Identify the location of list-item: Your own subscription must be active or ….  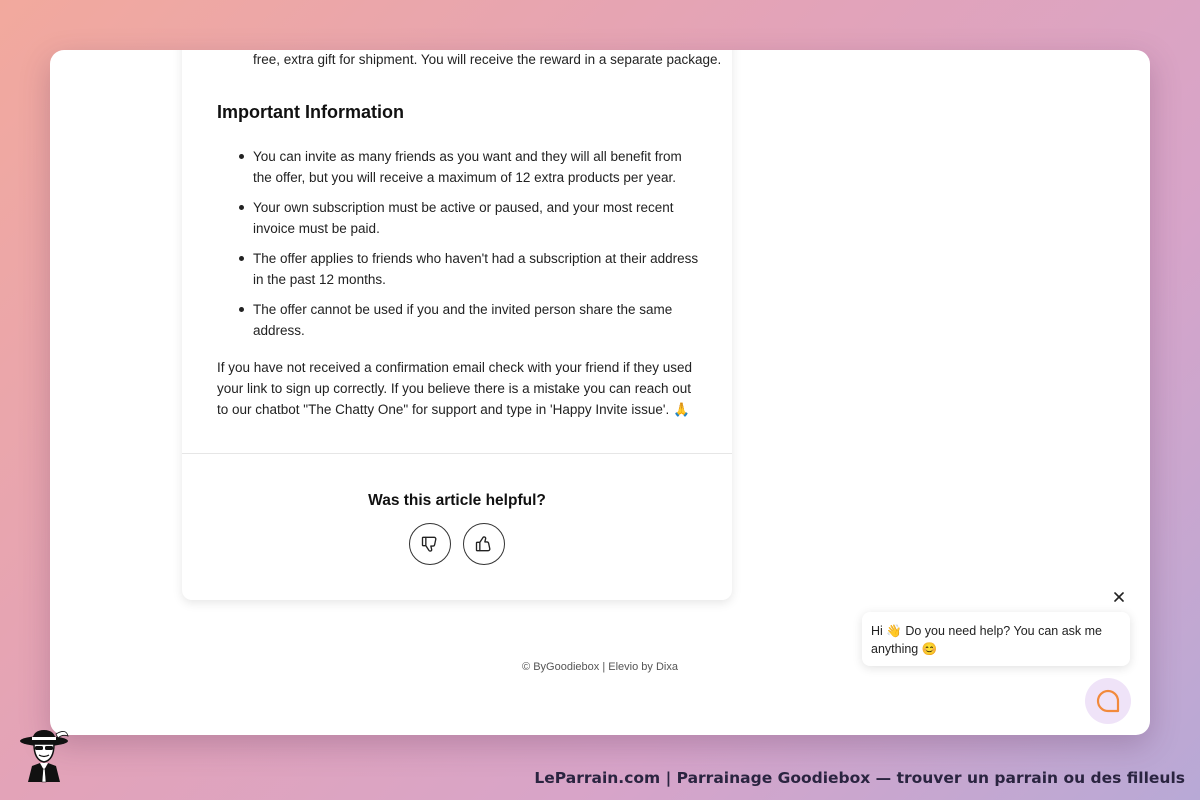
(459, 218).